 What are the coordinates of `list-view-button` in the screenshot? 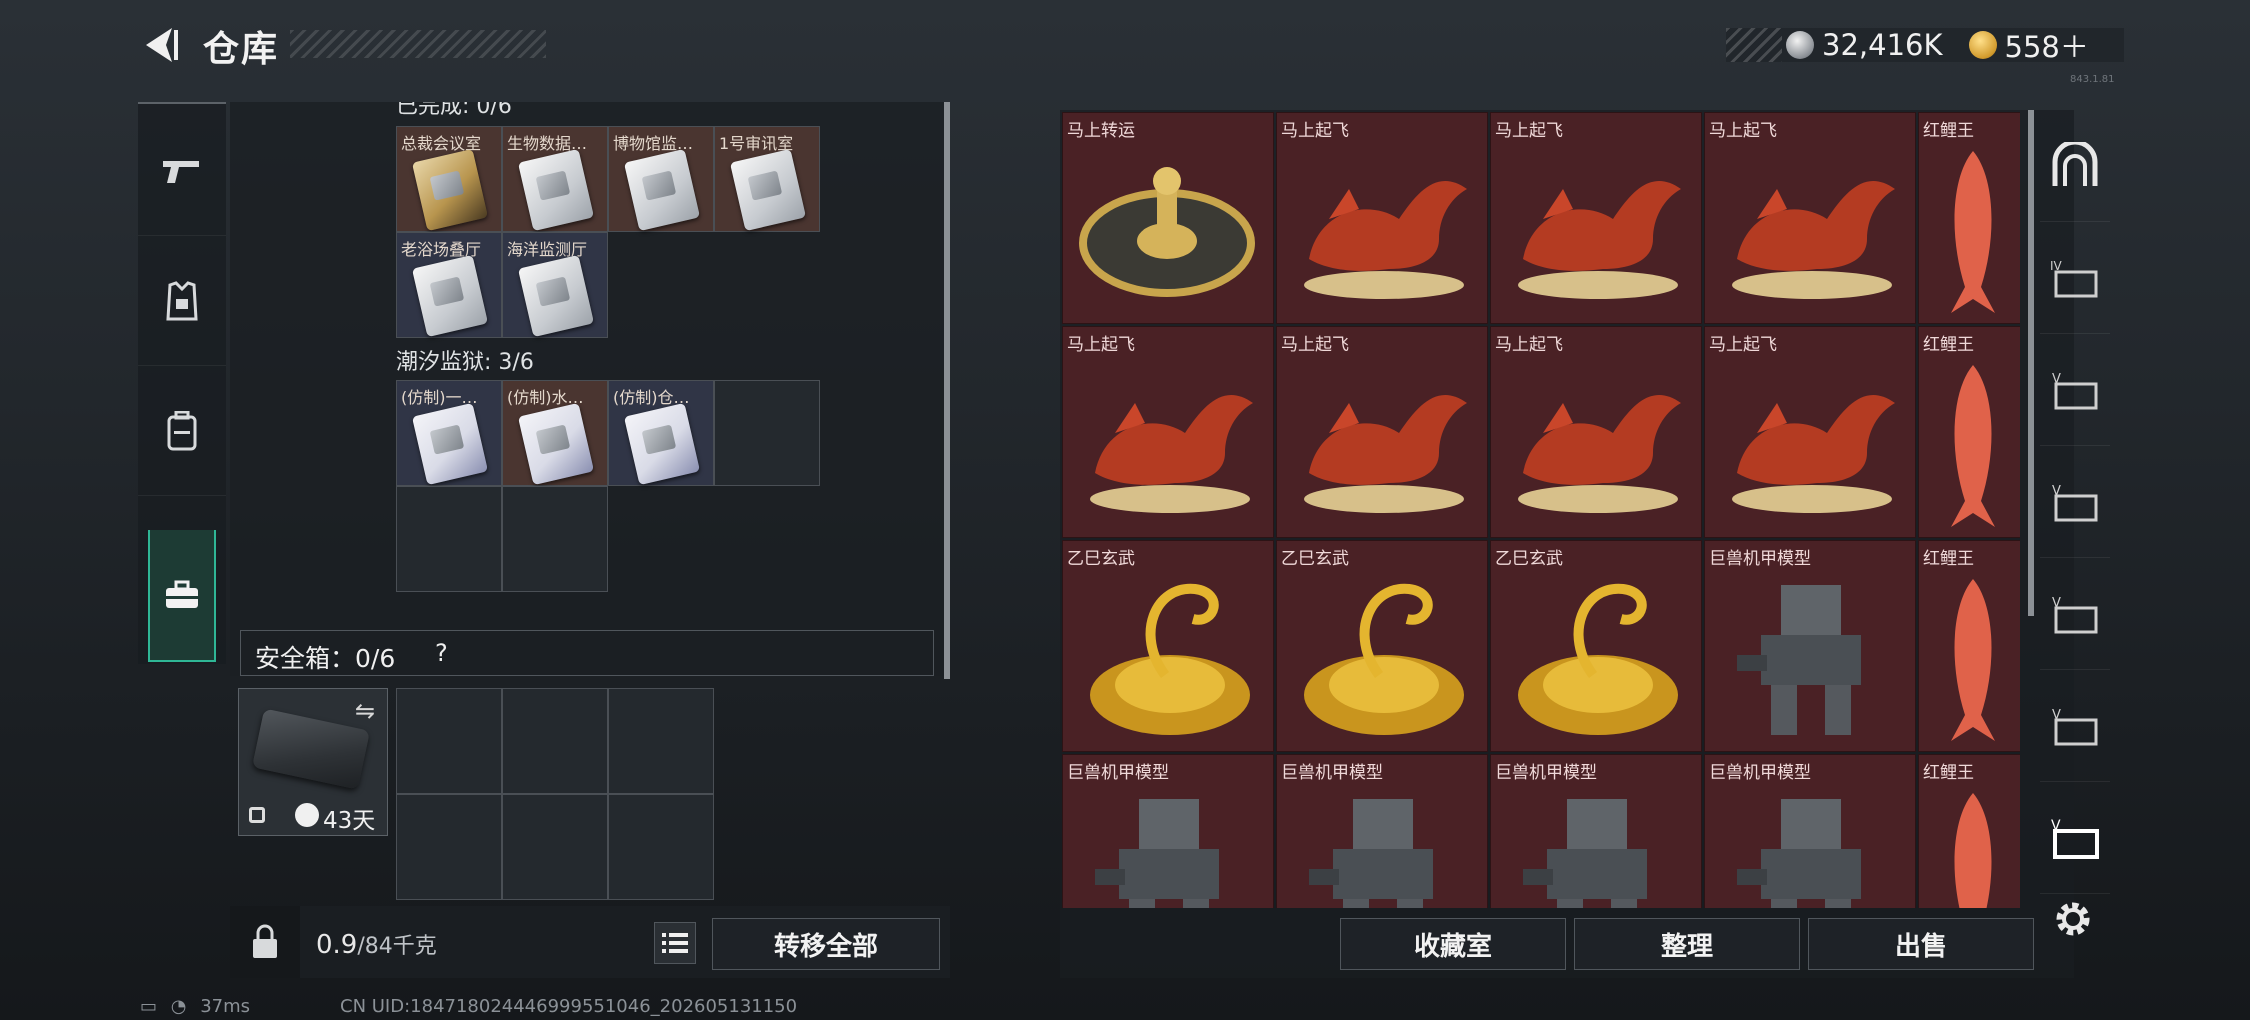 It's located at (675, 943).